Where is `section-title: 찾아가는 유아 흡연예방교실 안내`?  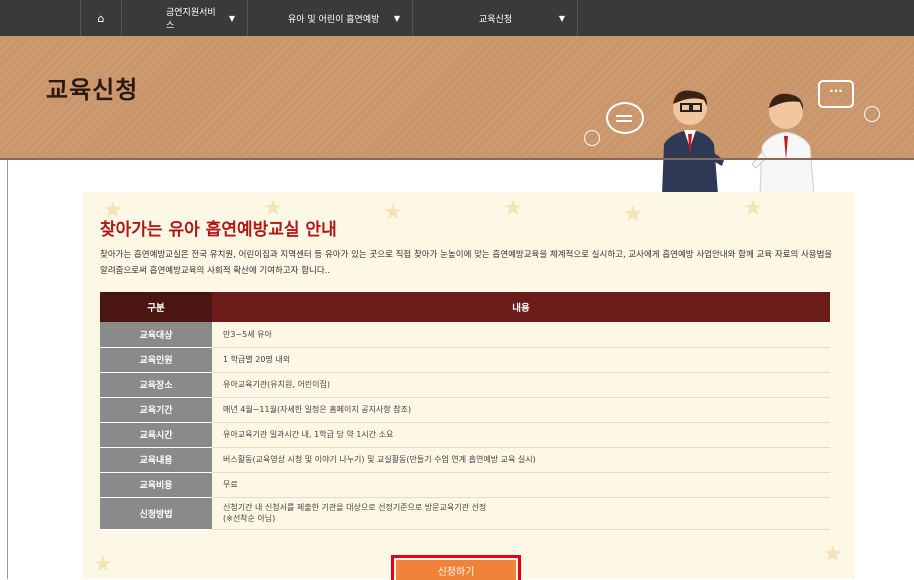
section-title: 찾아가는 유아 흡연예방교실 안내 is located at coordinates (218, 230).